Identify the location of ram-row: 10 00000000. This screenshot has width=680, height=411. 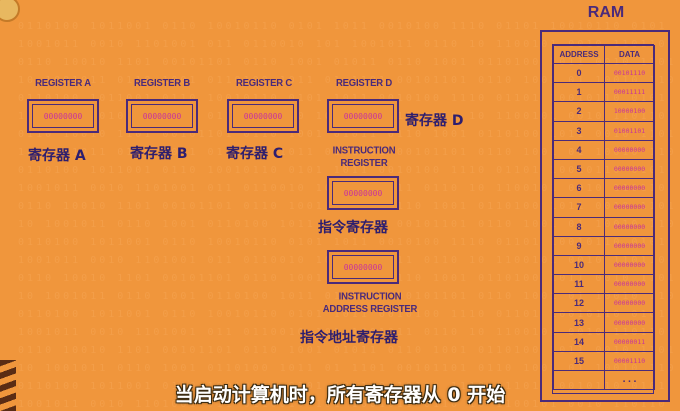
(604, 265).